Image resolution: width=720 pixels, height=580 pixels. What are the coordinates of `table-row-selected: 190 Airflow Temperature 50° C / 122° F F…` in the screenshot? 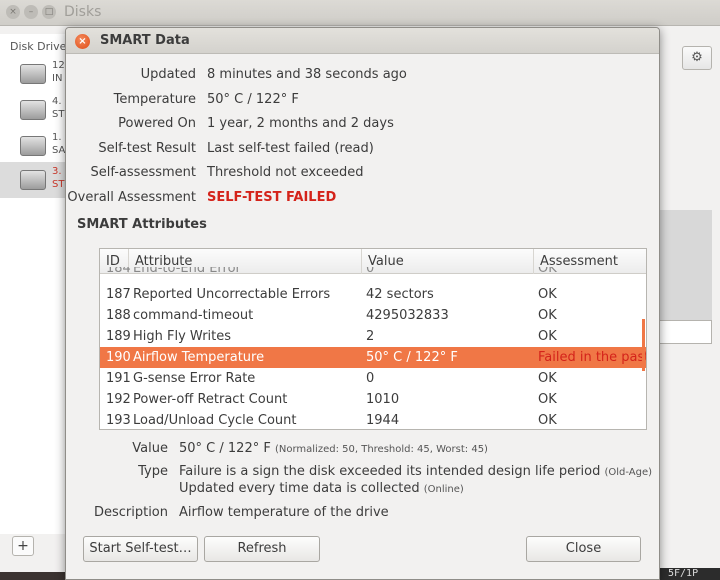 It's located at (373, 357).